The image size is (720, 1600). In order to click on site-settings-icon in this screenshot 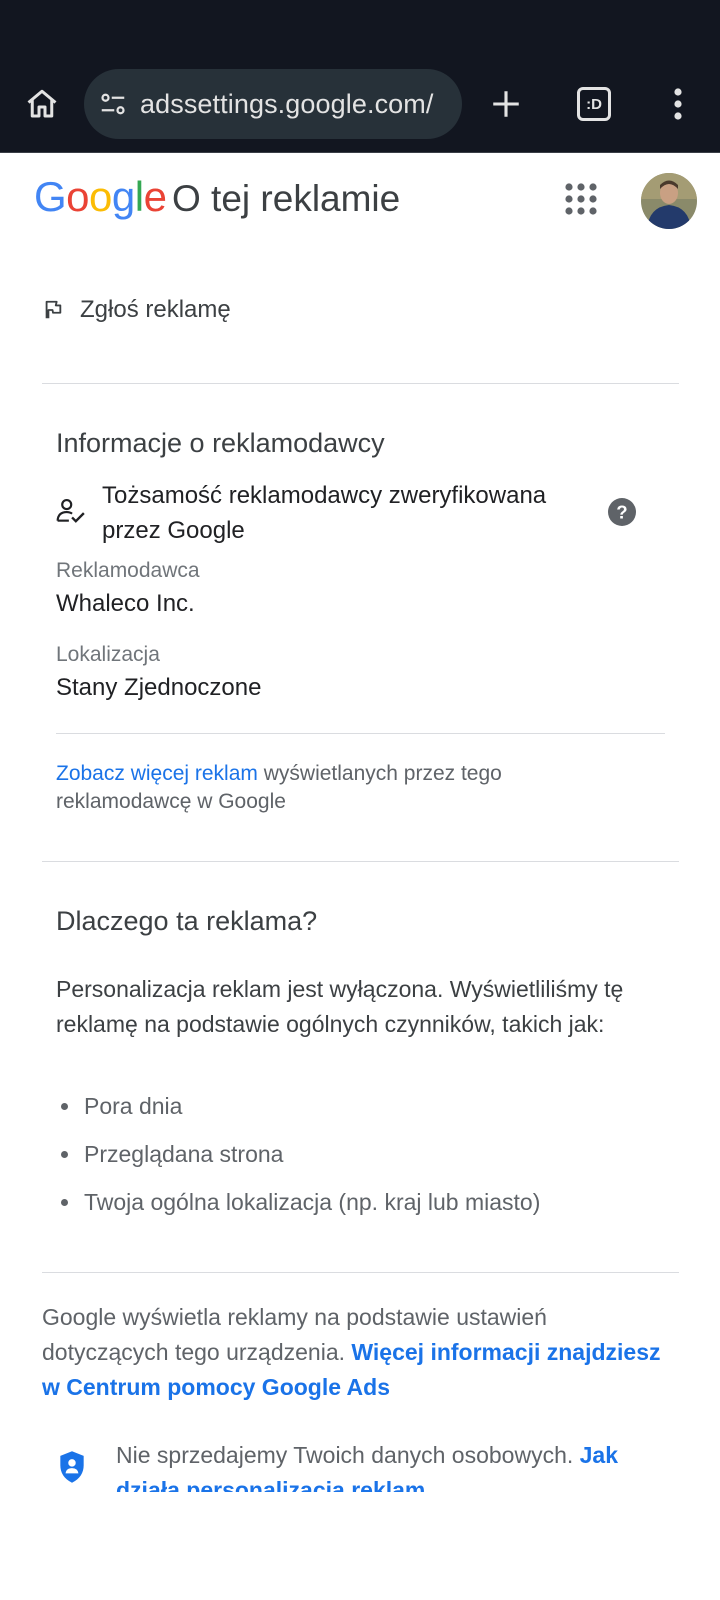, I will do `click(113, 104)`.